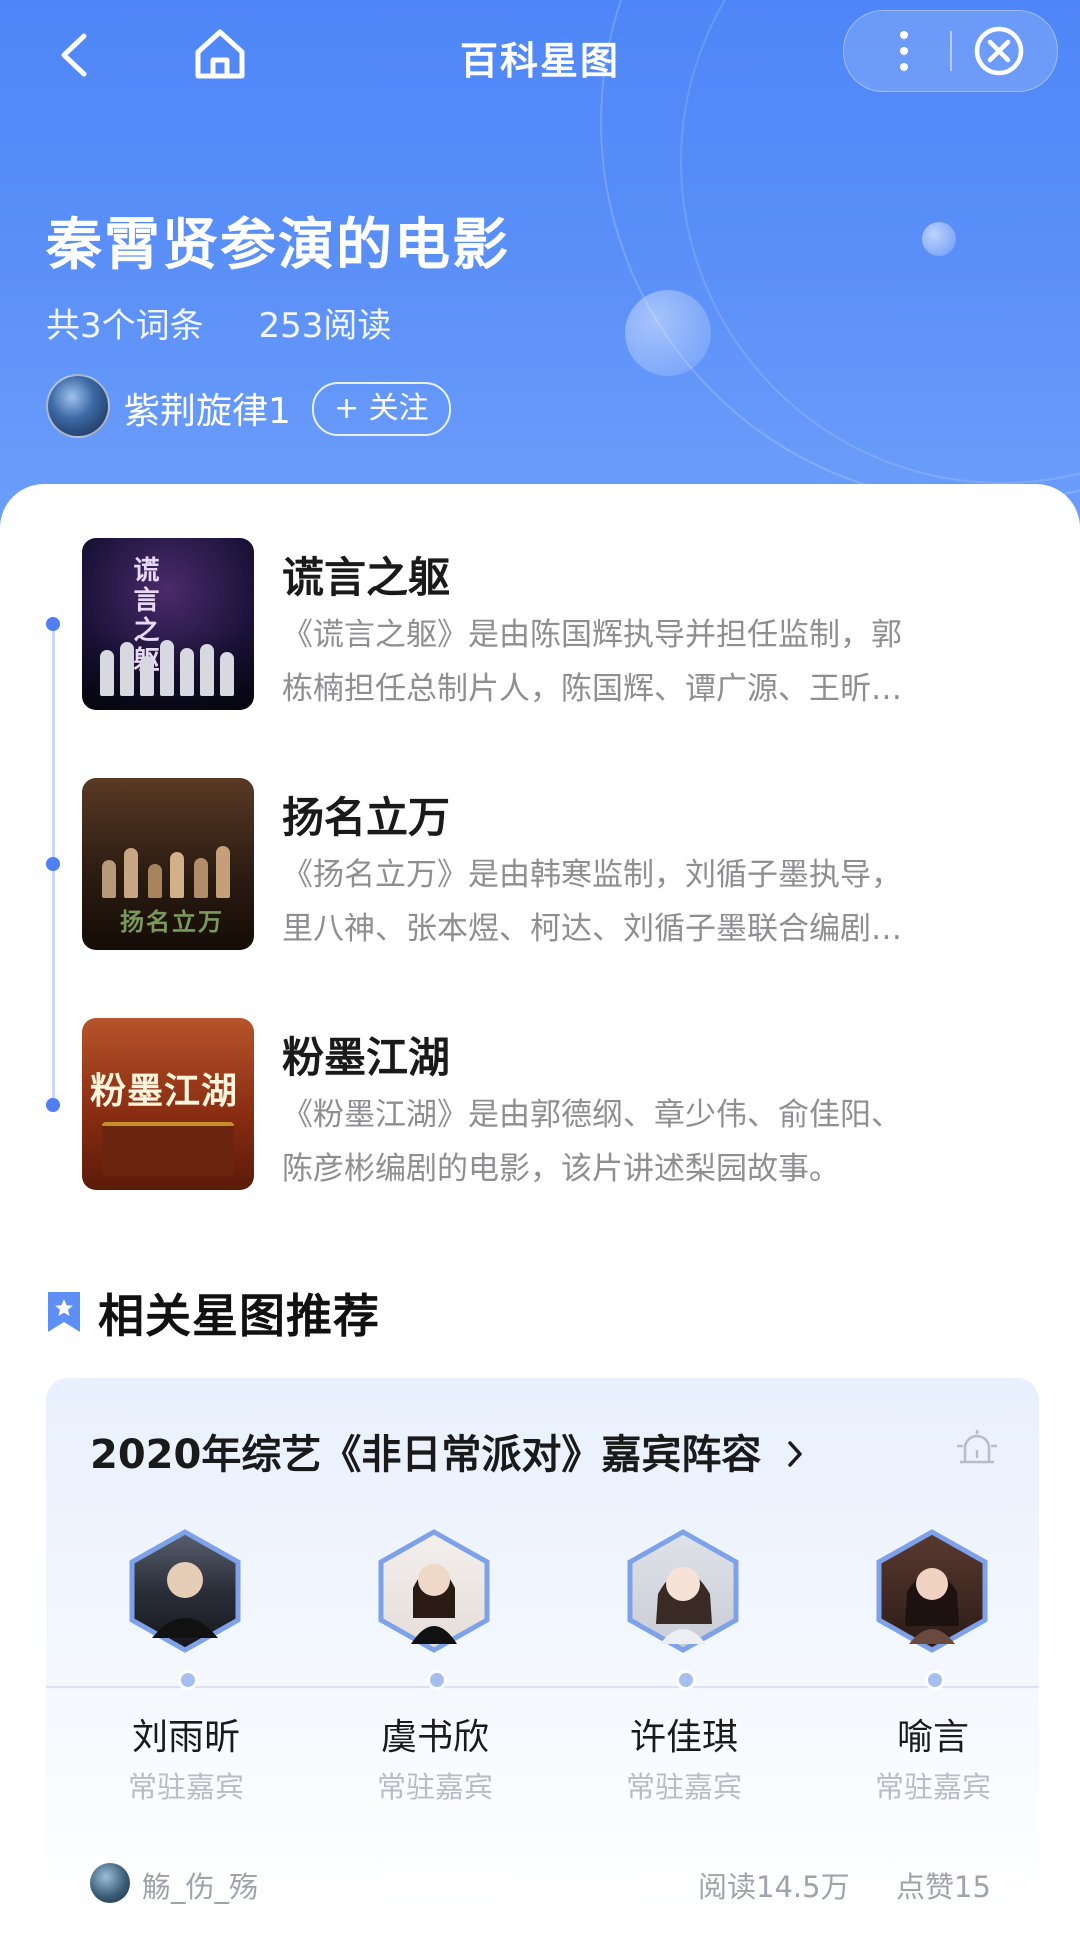 The height and width of the screenshot is (1951, 1080). I want to click on section-title: 相关星图推荐, so click(239, 1316).